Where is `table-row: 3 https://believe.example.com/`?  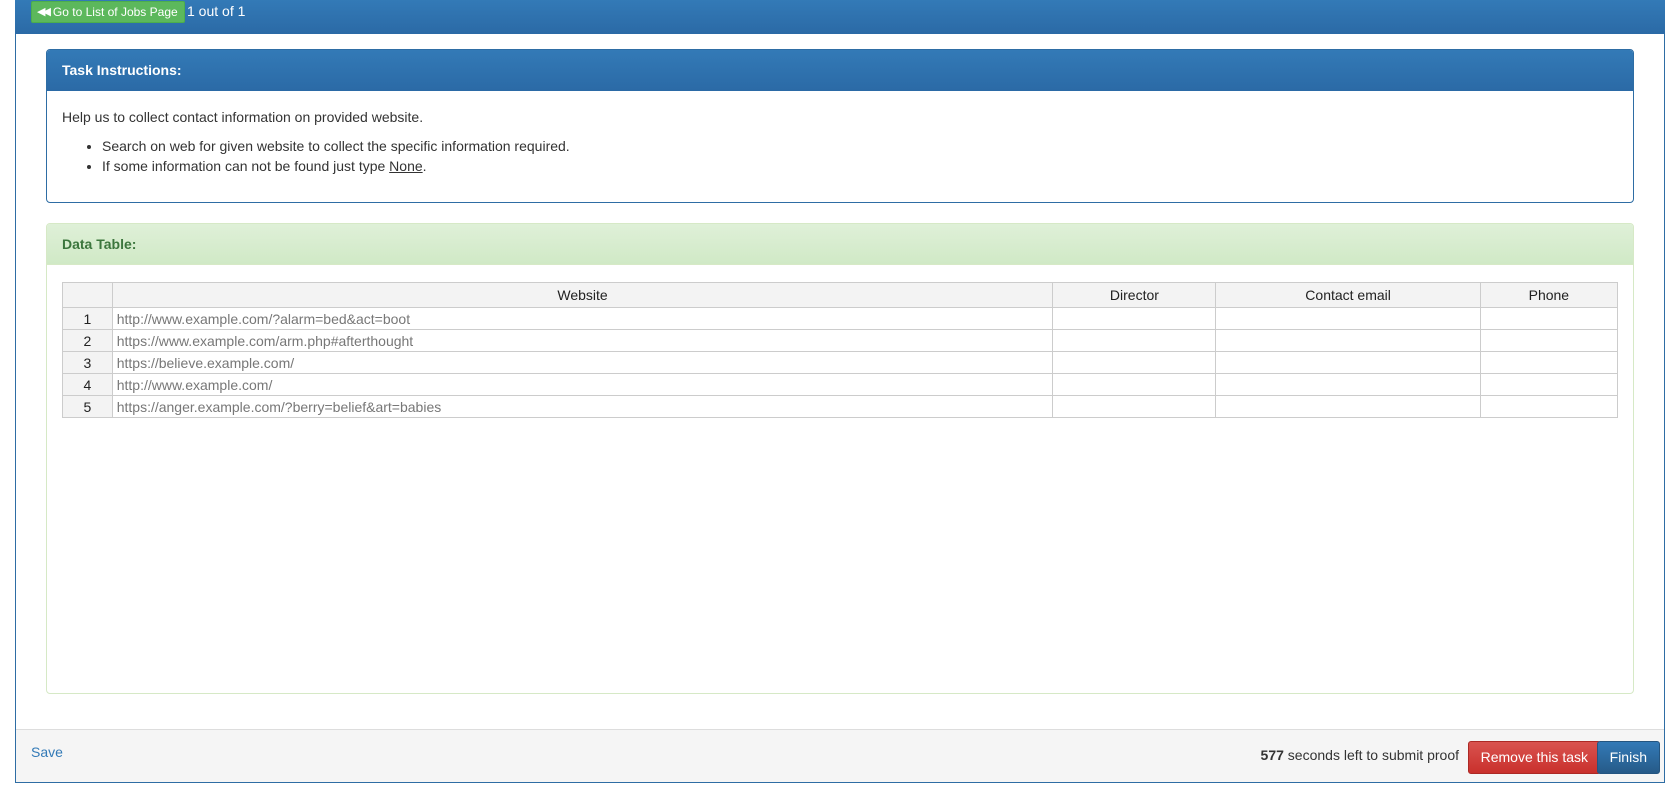 table-row: 3 https://believe.example.com/ is located at coordinates (840, 362).